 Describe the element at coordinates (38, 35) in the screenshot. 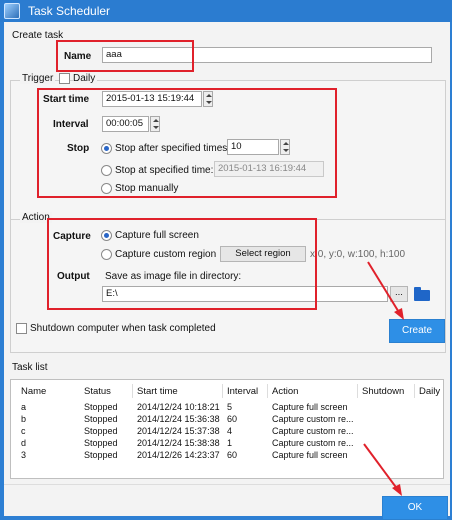

I see `create-task-heading: Create task` at that location.